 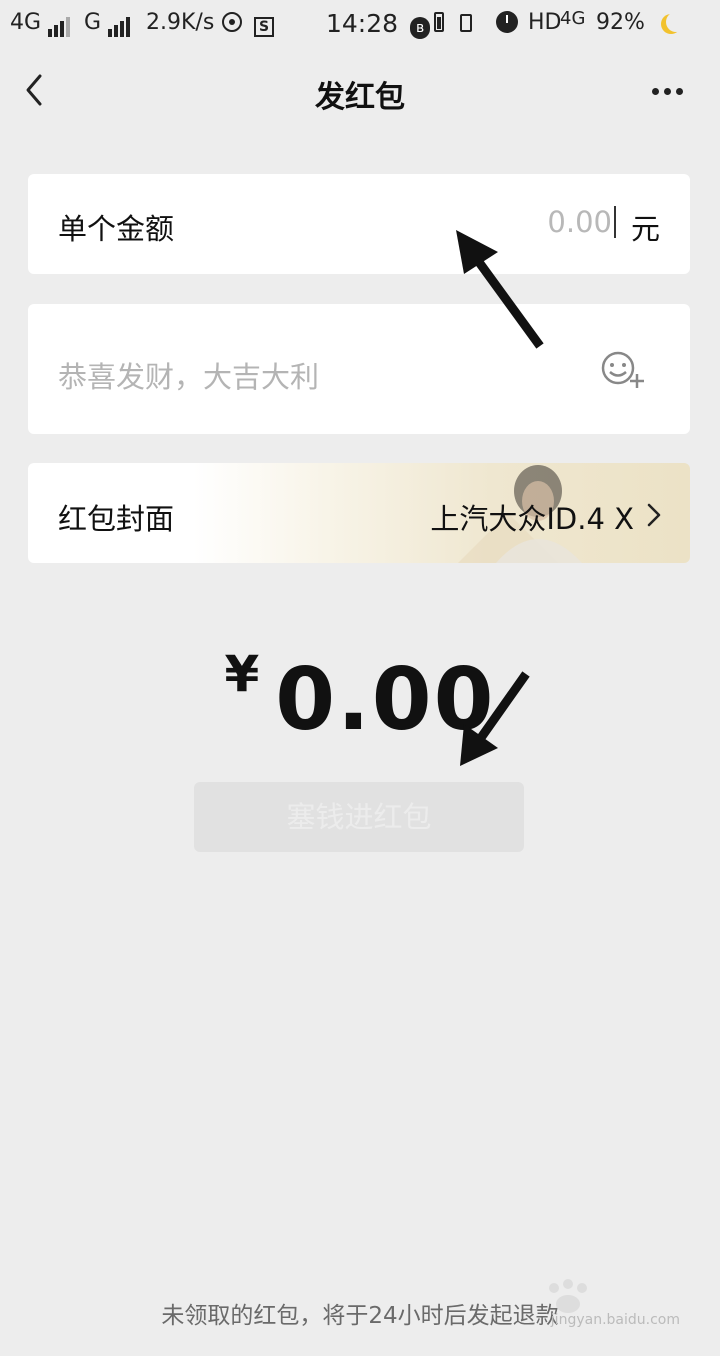 What do you see at coordinates (26, 22) in the screenshot?
I see `network-type-4g: 4G` at bounding box center [26, 22].